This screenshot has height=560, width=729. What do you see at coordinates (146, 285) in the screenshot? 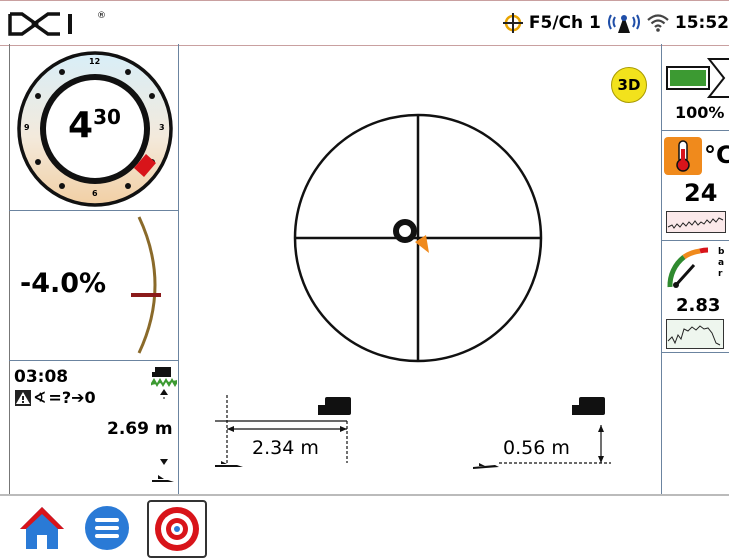
I see `pitch-arc-graphic` at bounding box center [146, 285].